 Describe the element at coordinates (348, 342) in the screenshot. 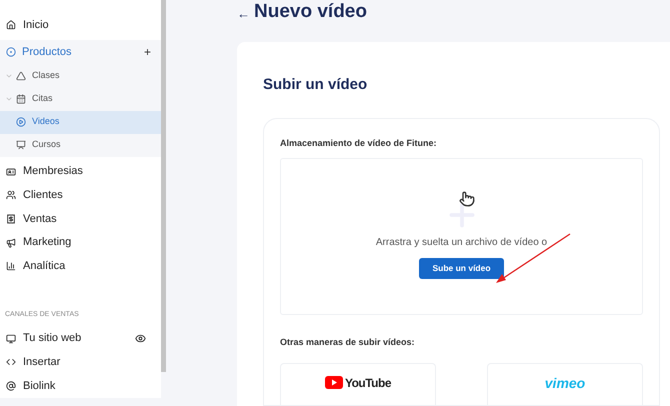

I see `section-label: Otras maneras de subir vídeos:` at that location.